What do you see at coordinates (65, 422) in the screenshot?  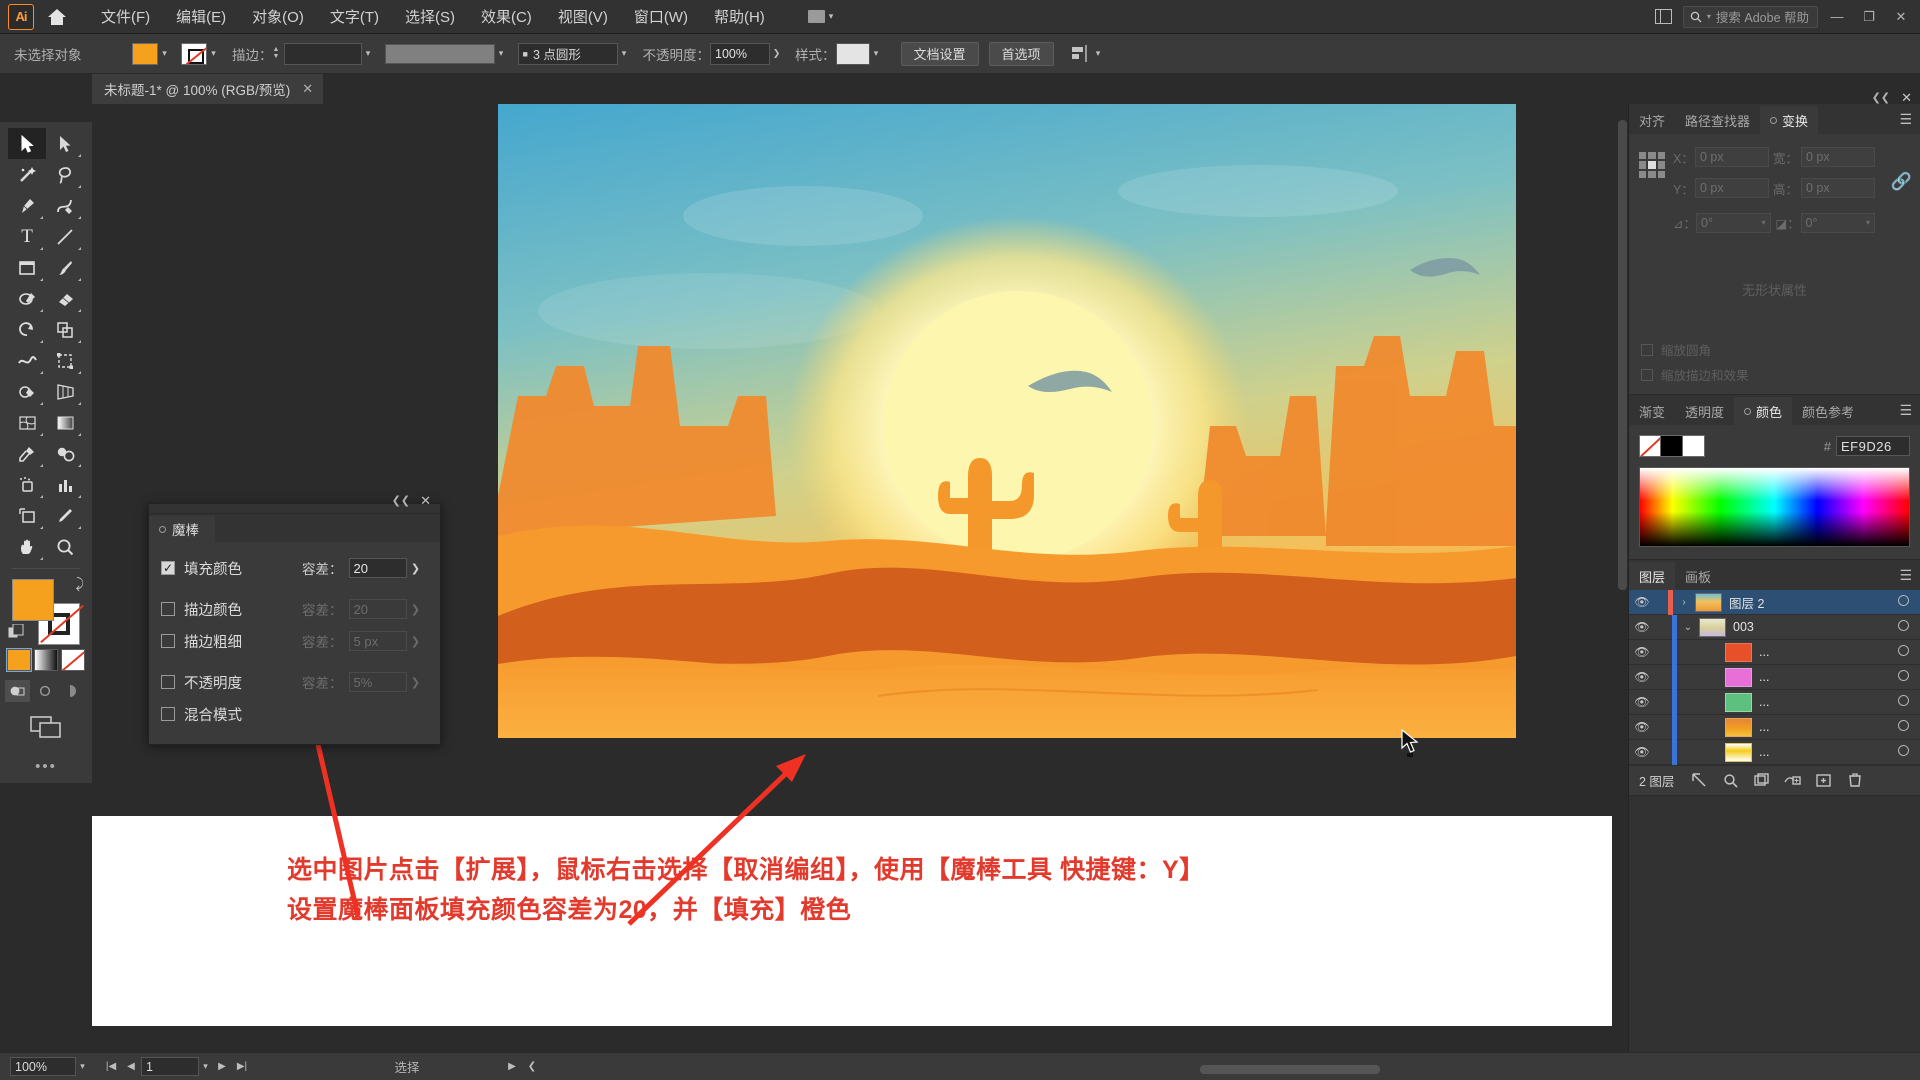 I see `gradient-tool` at bounding box center [65, 422].